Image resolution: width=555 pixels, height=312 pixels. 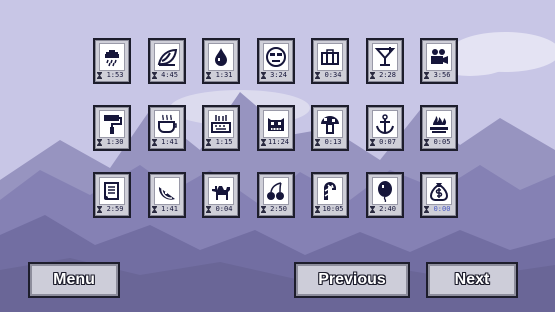 I want to click on level-tile: 0:05, so click(x=439, y=128).